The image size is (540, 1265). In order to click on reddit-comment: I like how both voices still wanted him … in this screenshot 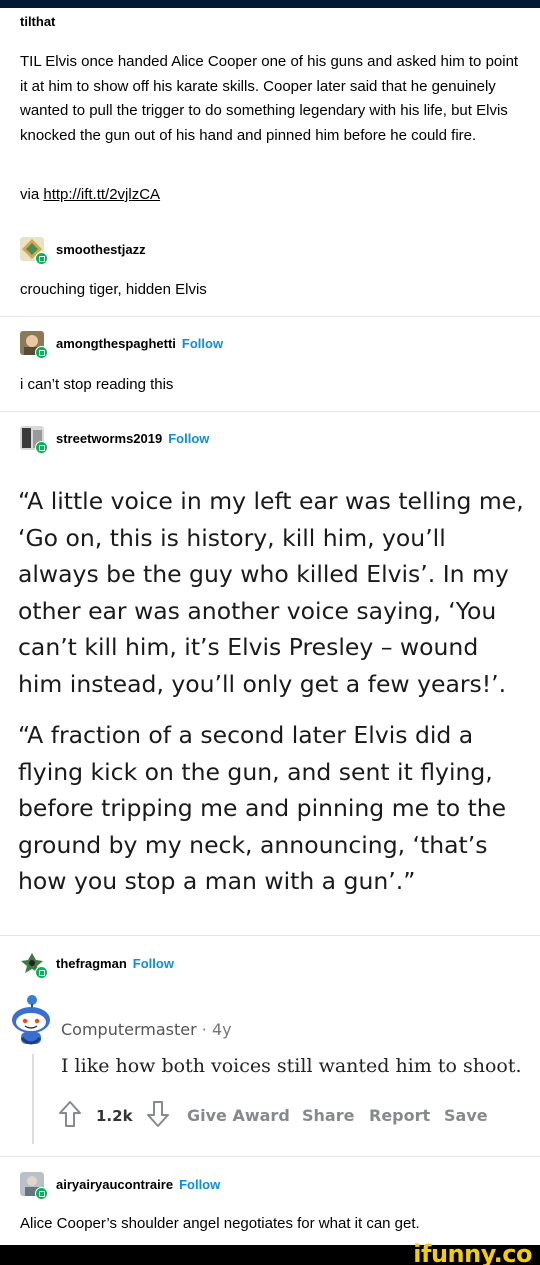, I will do `click(291, 1066)`.